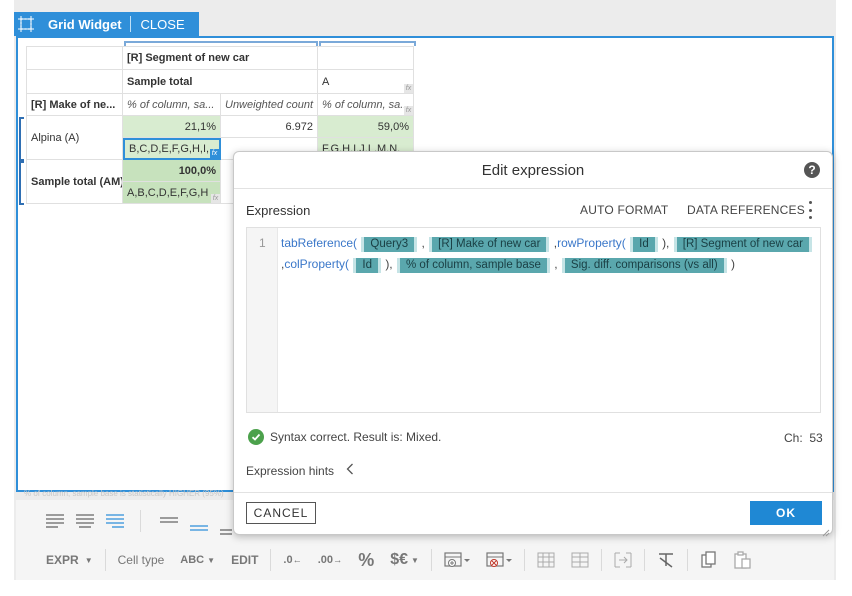 The image size is (852, 596). Describe the element at coordinates (366, 58) in the screenshot. I see `column-header-empty` at that location.